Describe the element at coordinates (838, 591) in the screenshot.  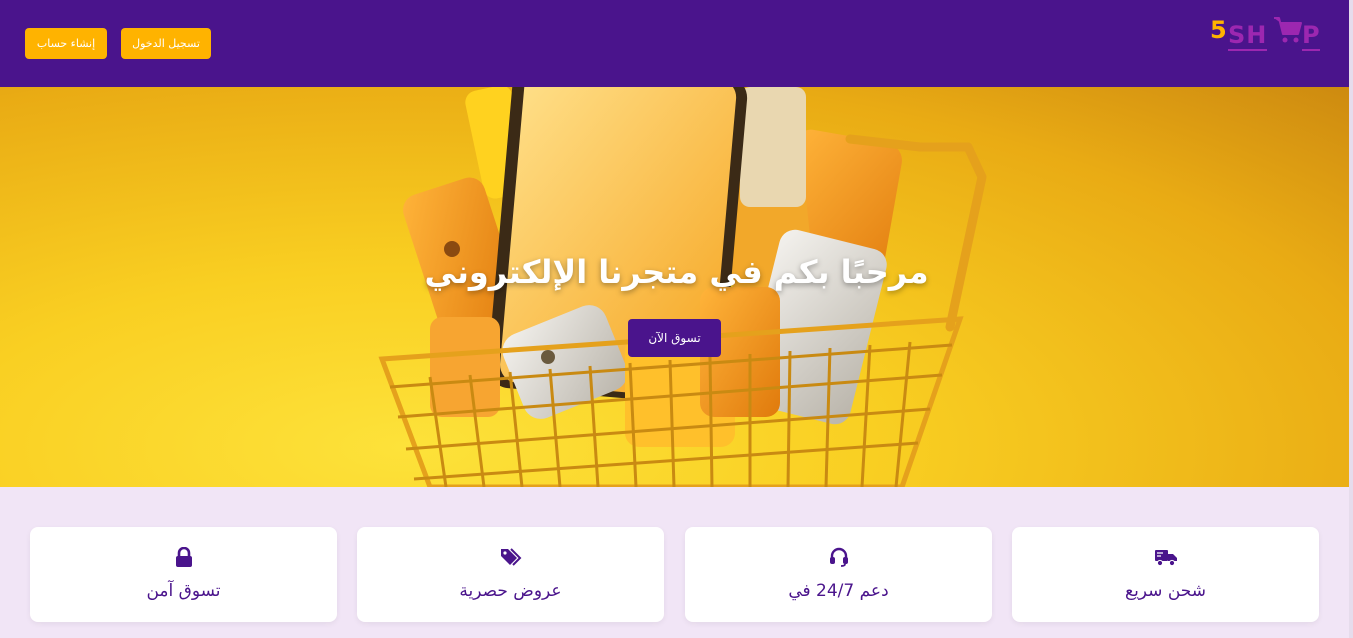
I see `feature-label: دعم 24/7 في` at that location.